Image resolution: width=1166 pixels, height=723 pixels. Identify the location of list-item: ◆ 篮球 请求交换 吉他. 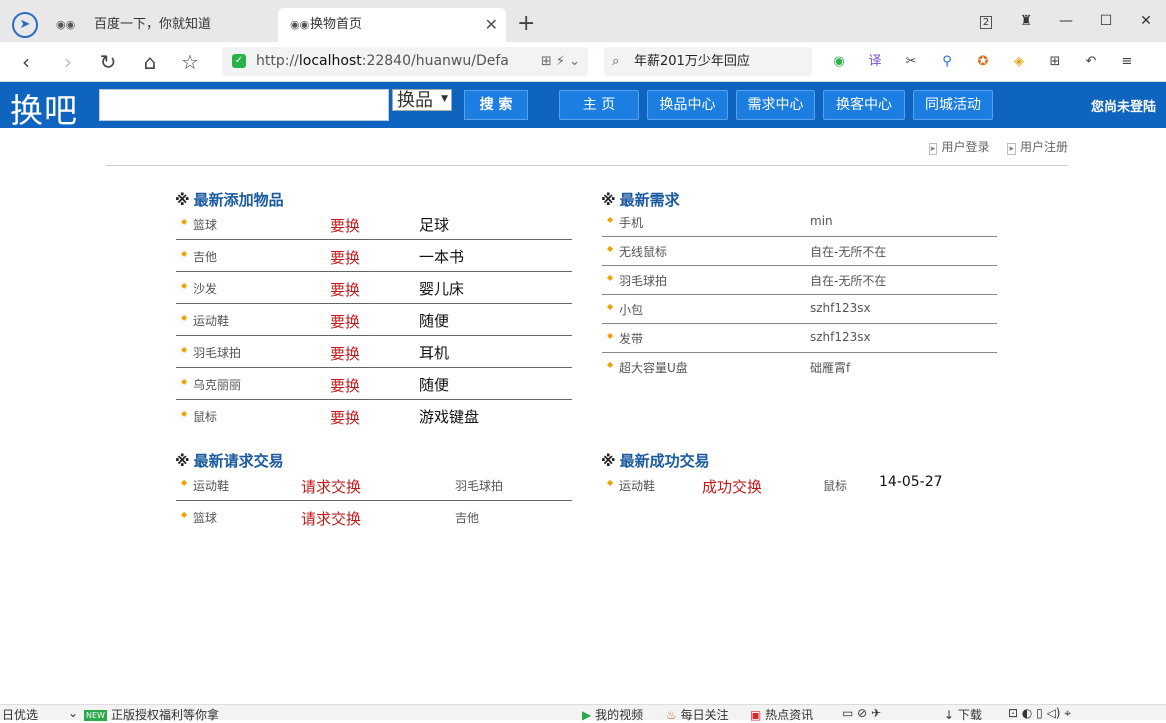
(374, 517).